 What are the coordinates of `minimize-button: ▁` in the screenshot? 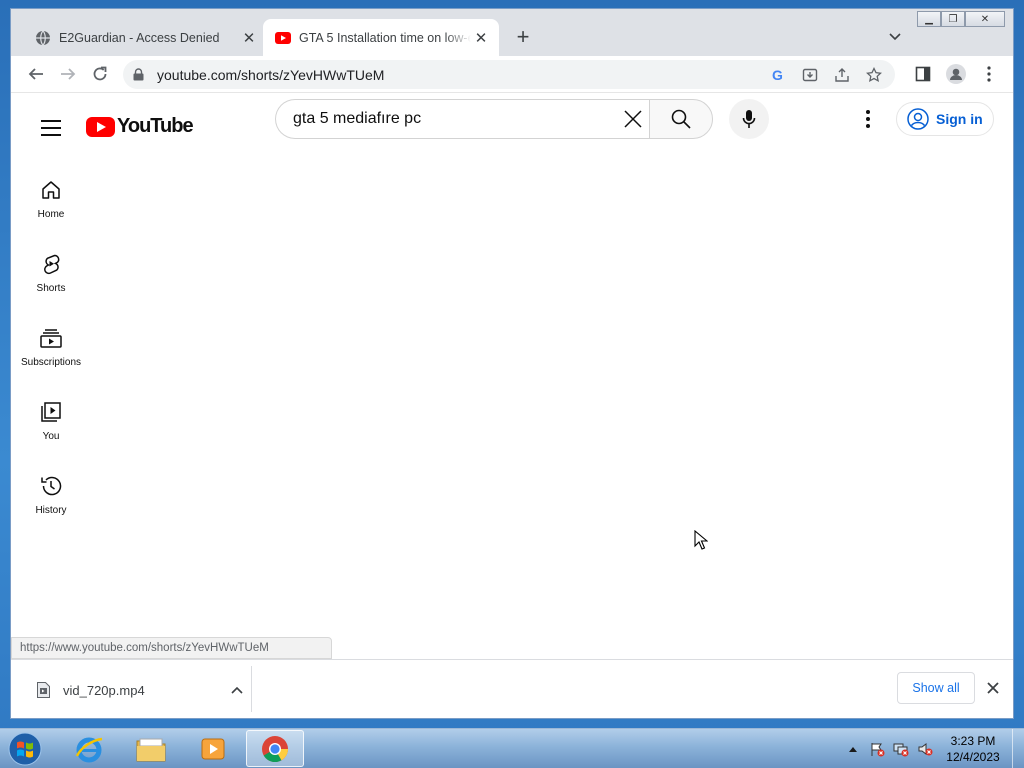 It's located at (929, 19).